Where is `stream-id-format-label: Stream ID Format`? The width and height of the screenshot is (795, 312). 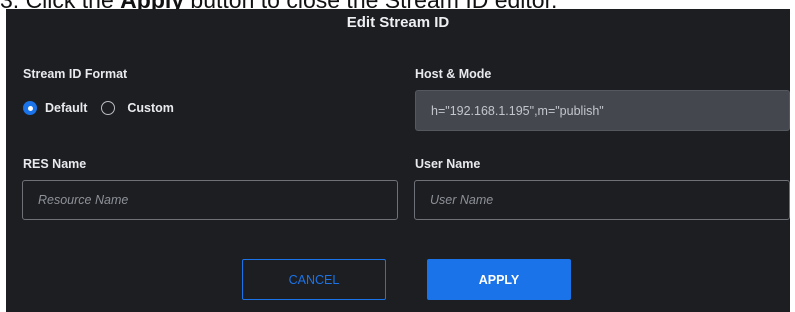
stream-id-format-label: Stream ID Format is located at coordinates (75, 74).